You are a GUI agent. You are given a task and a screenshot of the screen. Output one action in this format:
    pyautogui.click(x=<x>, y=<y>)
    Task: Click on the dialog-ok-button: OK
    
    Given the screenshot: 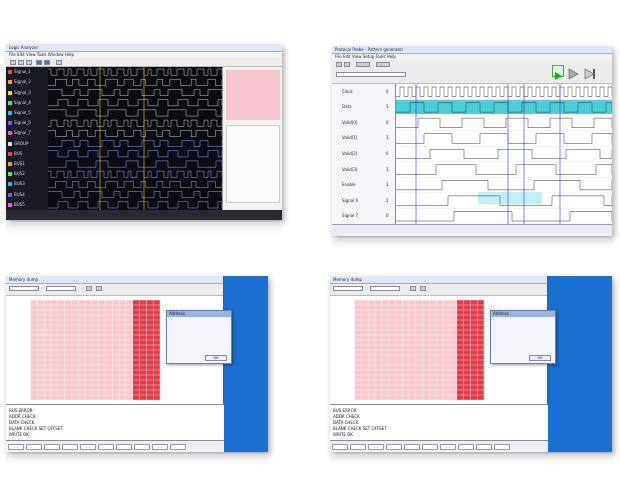 What is the action you would take?
    pyautogui.click(x=216, y=358)
    